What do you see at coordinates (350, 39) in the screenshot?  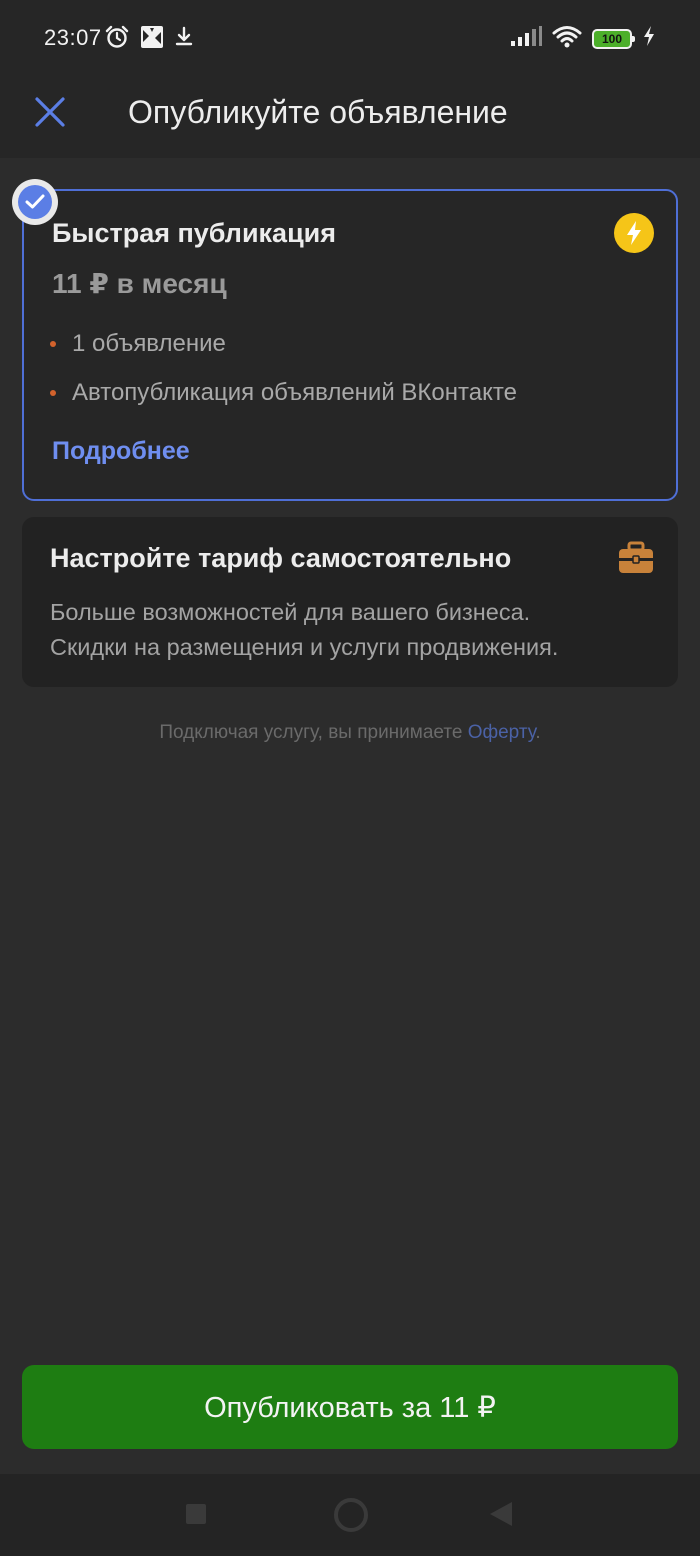 I see `status-bar: 23:07 100` at bounding box center [350, 39].